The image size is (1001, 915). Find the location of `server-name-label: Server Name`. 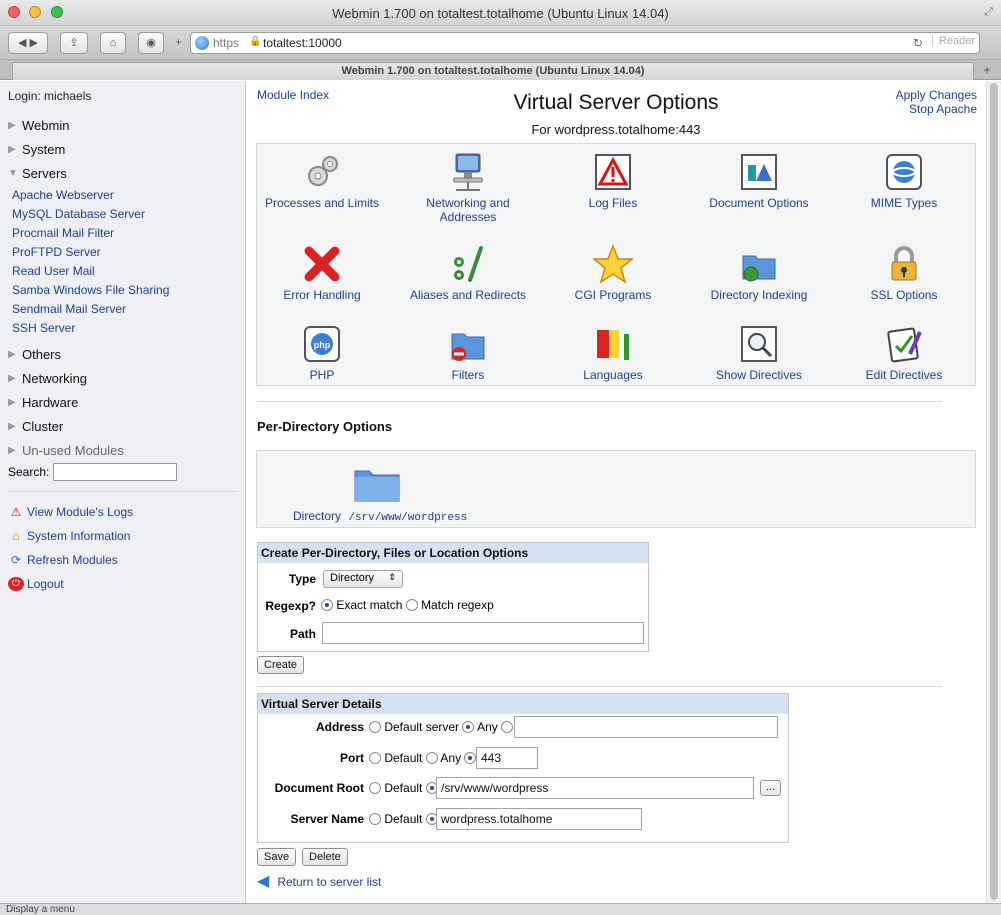

server-name-label: Server Name is located at coordinates (327, 819).